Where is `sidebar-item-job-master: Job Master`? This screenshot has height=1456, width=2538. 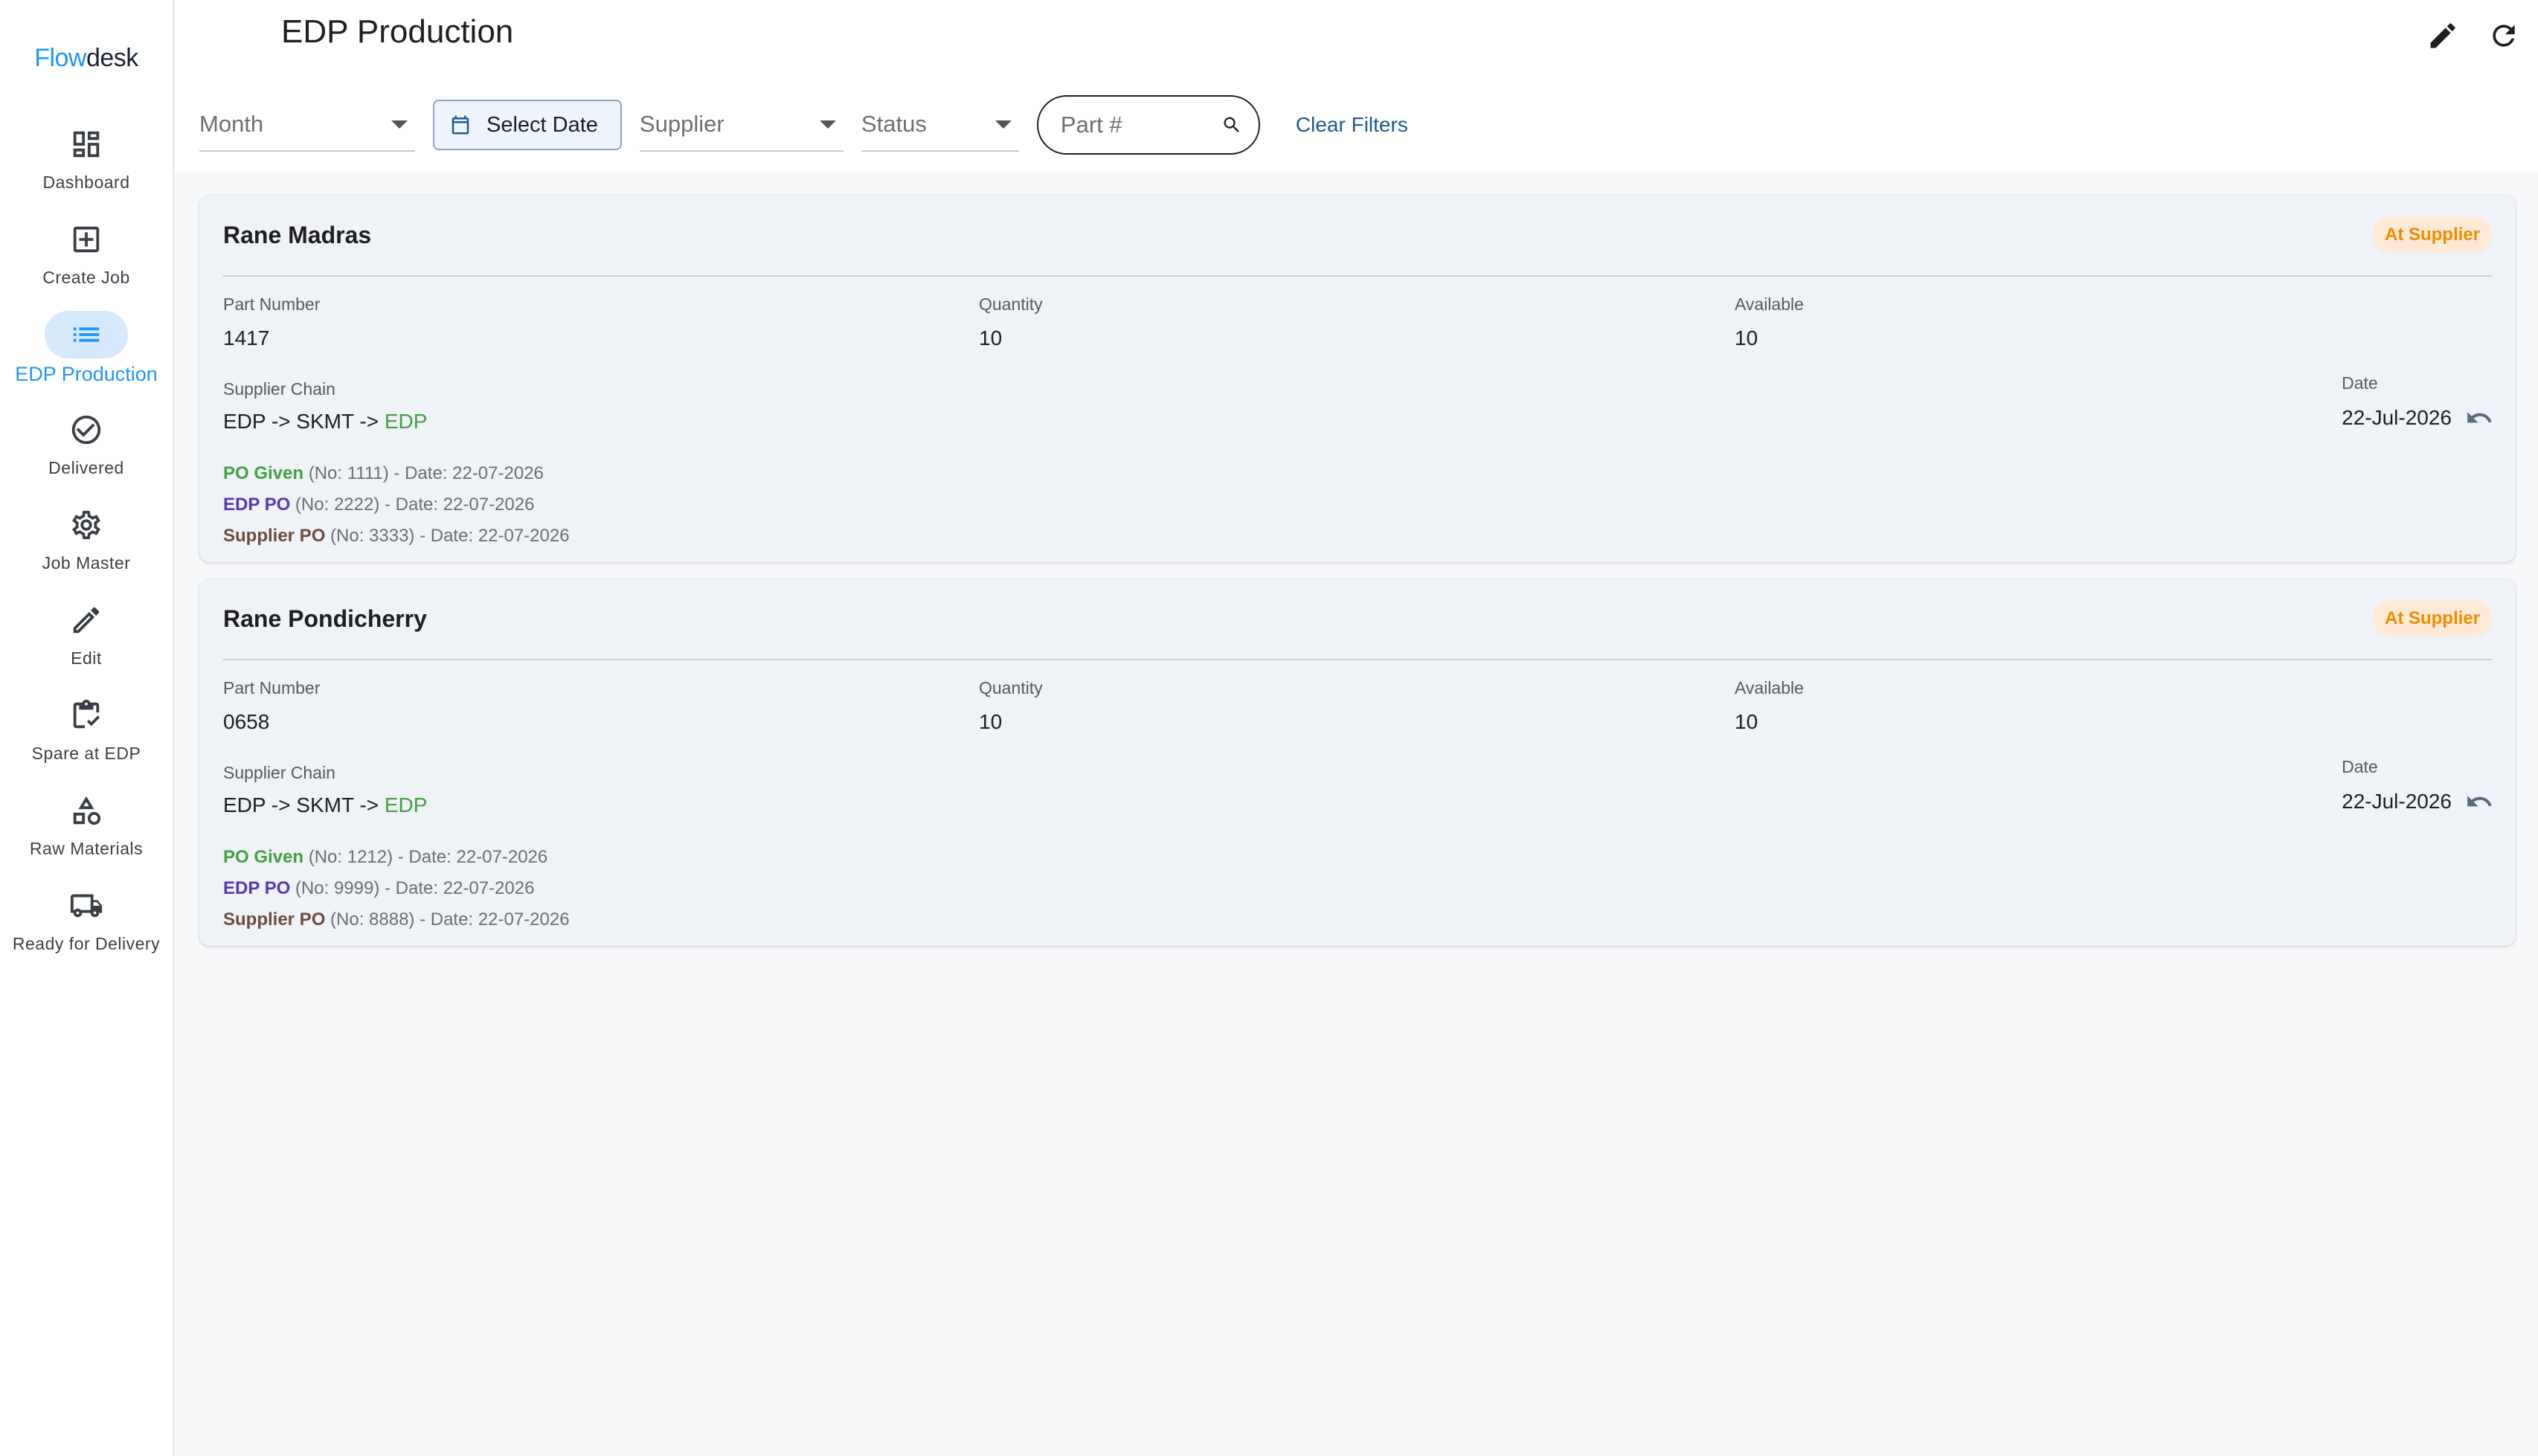 sidebar-item-job-master: Job Master is located at coordinates (86, 548).